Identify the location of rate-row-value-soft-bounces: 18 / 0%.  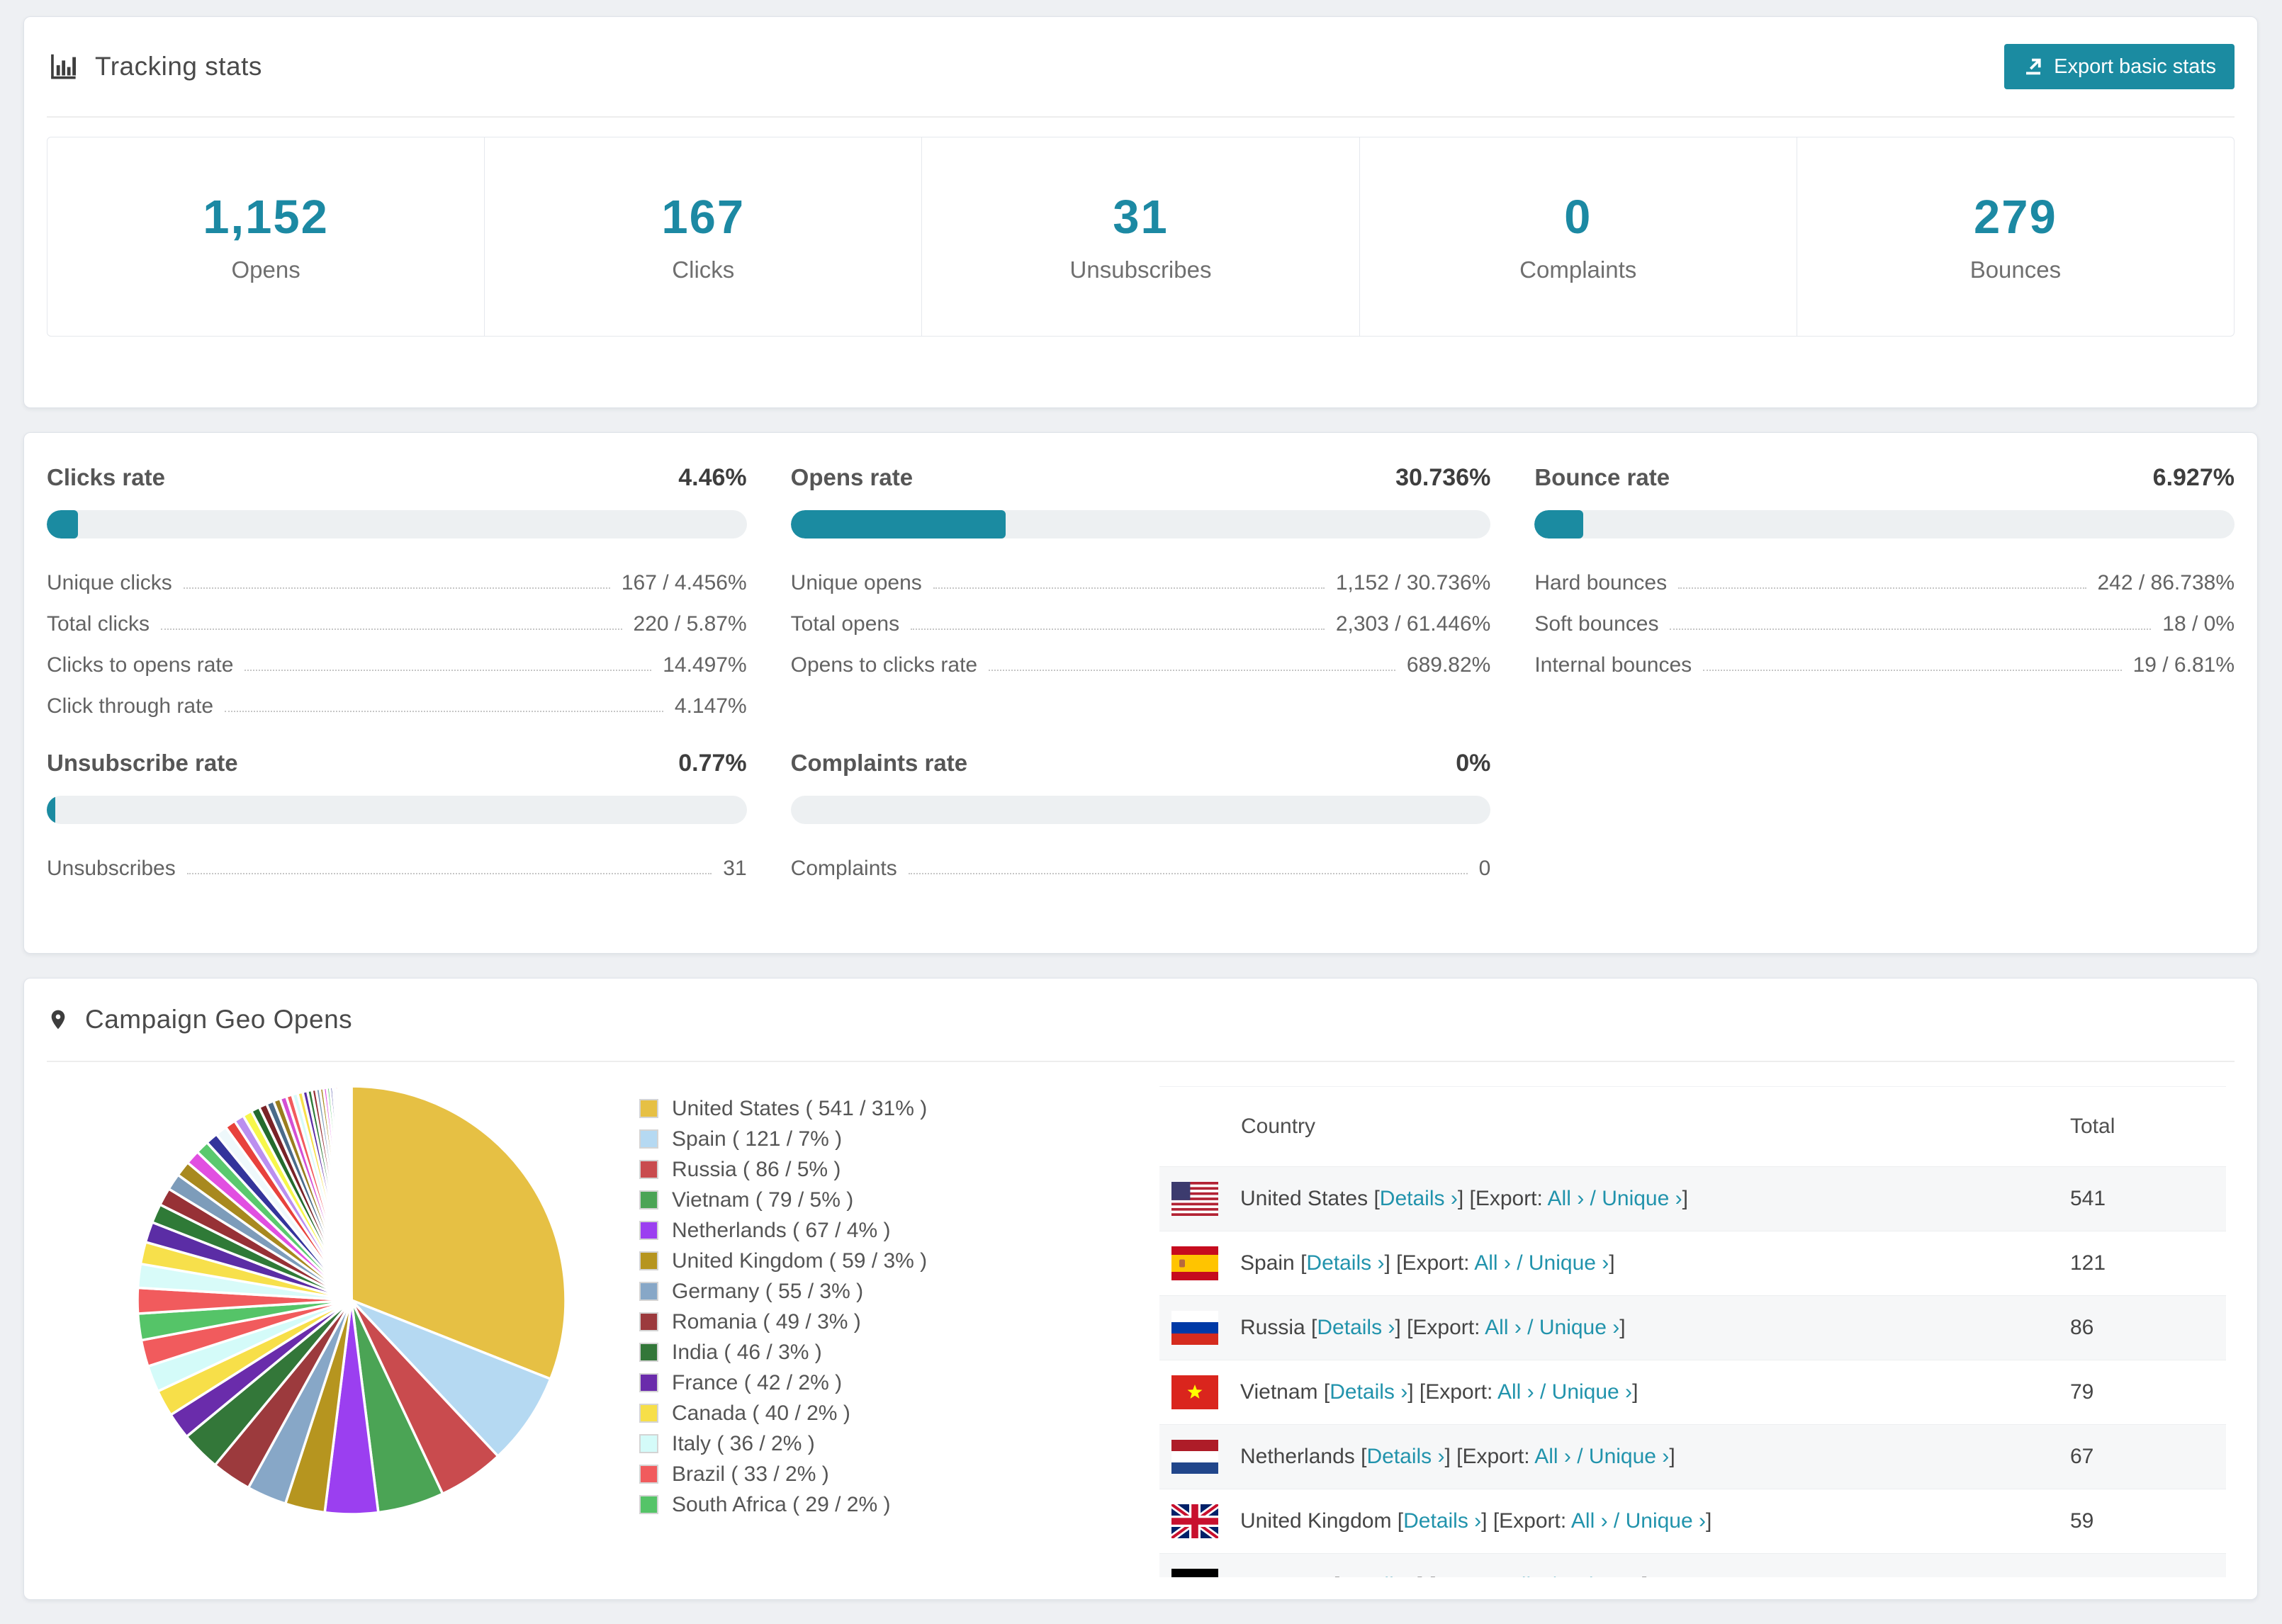
(2199, 624).